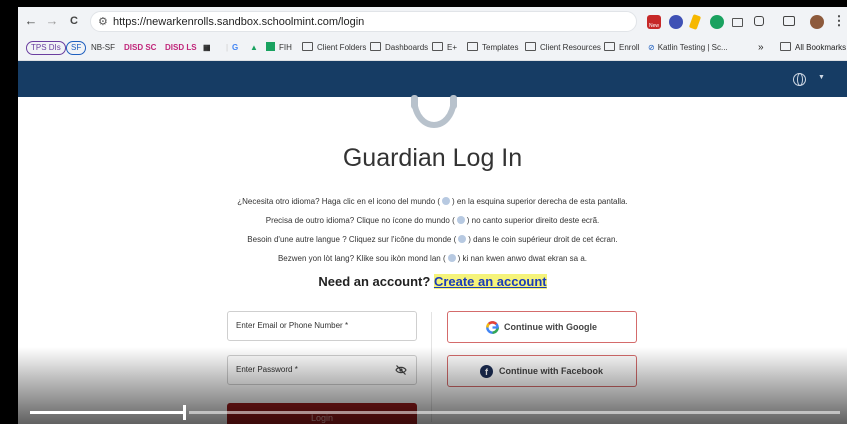 This screenshot has height=424, width=847. What do you see at coordinates (653, 26) in the screenshot?
I see `extension-badge: New` at bounding box center [653, 26].